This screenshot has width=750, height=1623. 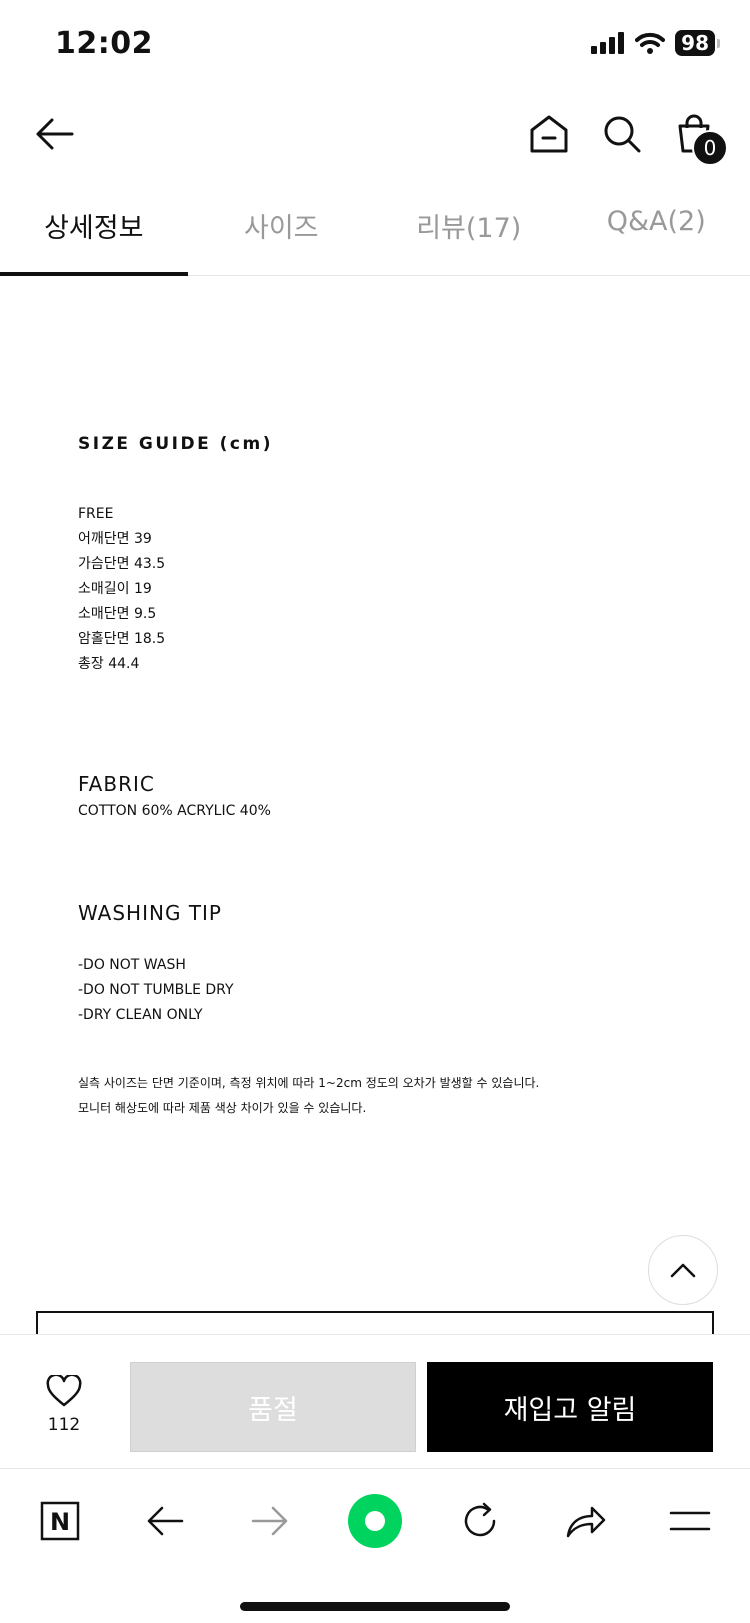 I want to click on svg-text: N, so click(x=60, y=1522).